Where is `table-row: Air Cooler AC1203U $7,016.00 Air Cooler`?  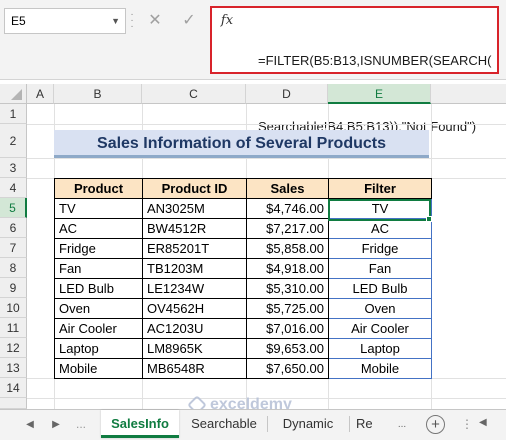 table-row: Air Cooler AC1203U $7,016.00 Air Cooler is located at coordinates (243, 328).